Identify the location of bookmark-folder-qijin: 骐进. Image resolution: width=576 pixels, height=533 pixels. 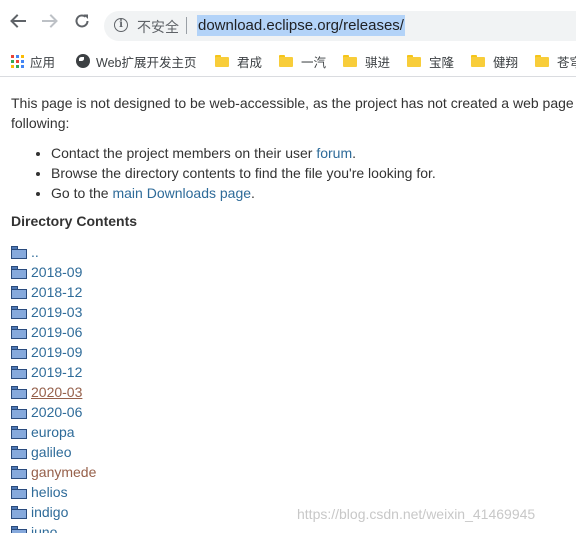
(366, 61).